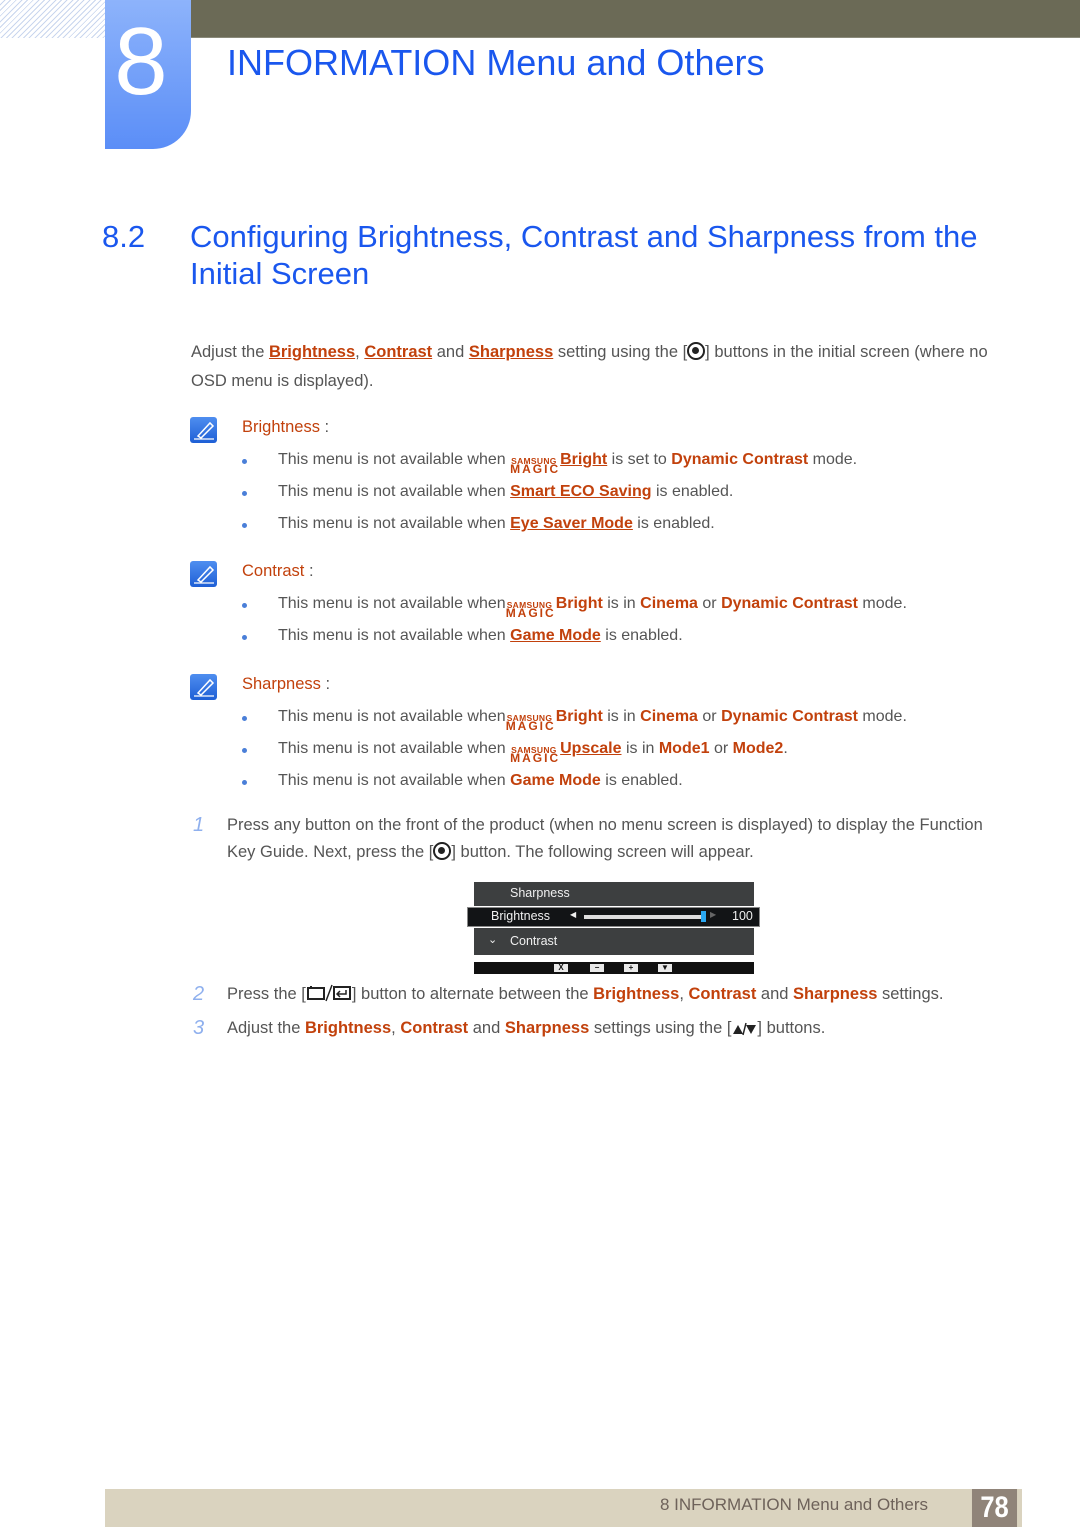 The height and width of the screenshot is (1527, 1080). What do you see at coordinates (910, 994) in the screenshot?
I see `step-text-part: settings.` at bounding box center [910, 994].